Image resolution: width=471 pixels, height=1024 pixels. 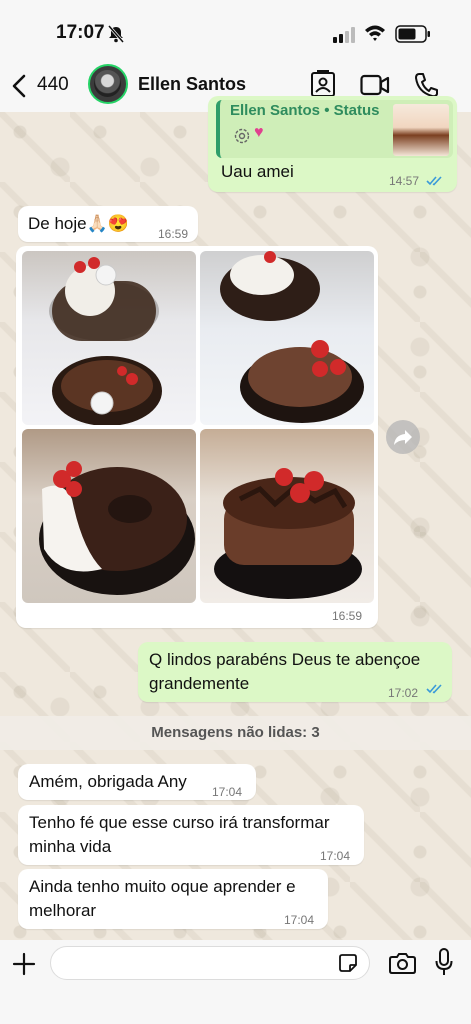 What do you see at coordinates (108, 84) in the screenshot?
I see `avatar` at bounding box center [108, 84].